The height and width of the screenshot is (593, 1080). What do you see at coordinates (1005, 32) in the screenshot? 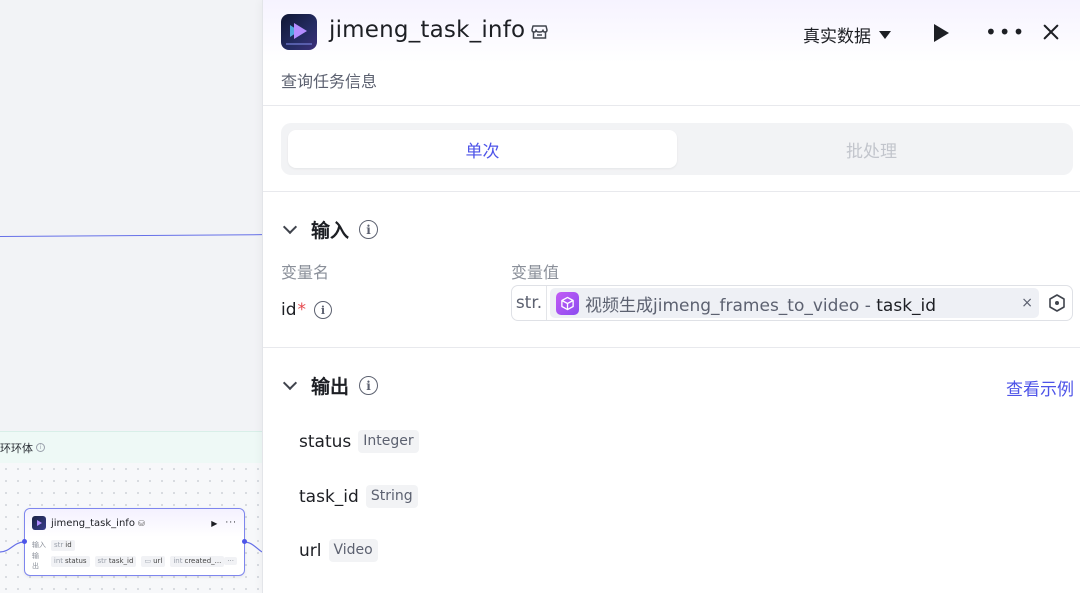
I see `more-options-icon: •••` at bounding box center [1005, 32].